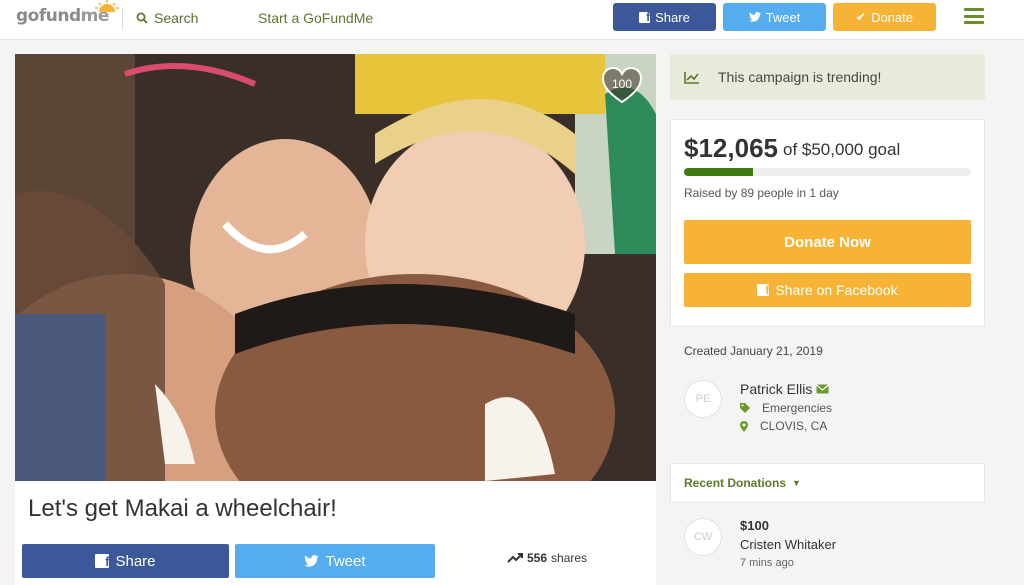 The width and height of the screenshot is (1024, 585). What do you see at coordinates (776, 389) in the screenshot?
I see `organizer-name: Patrick Ellis` at bounding box center [776, 389].